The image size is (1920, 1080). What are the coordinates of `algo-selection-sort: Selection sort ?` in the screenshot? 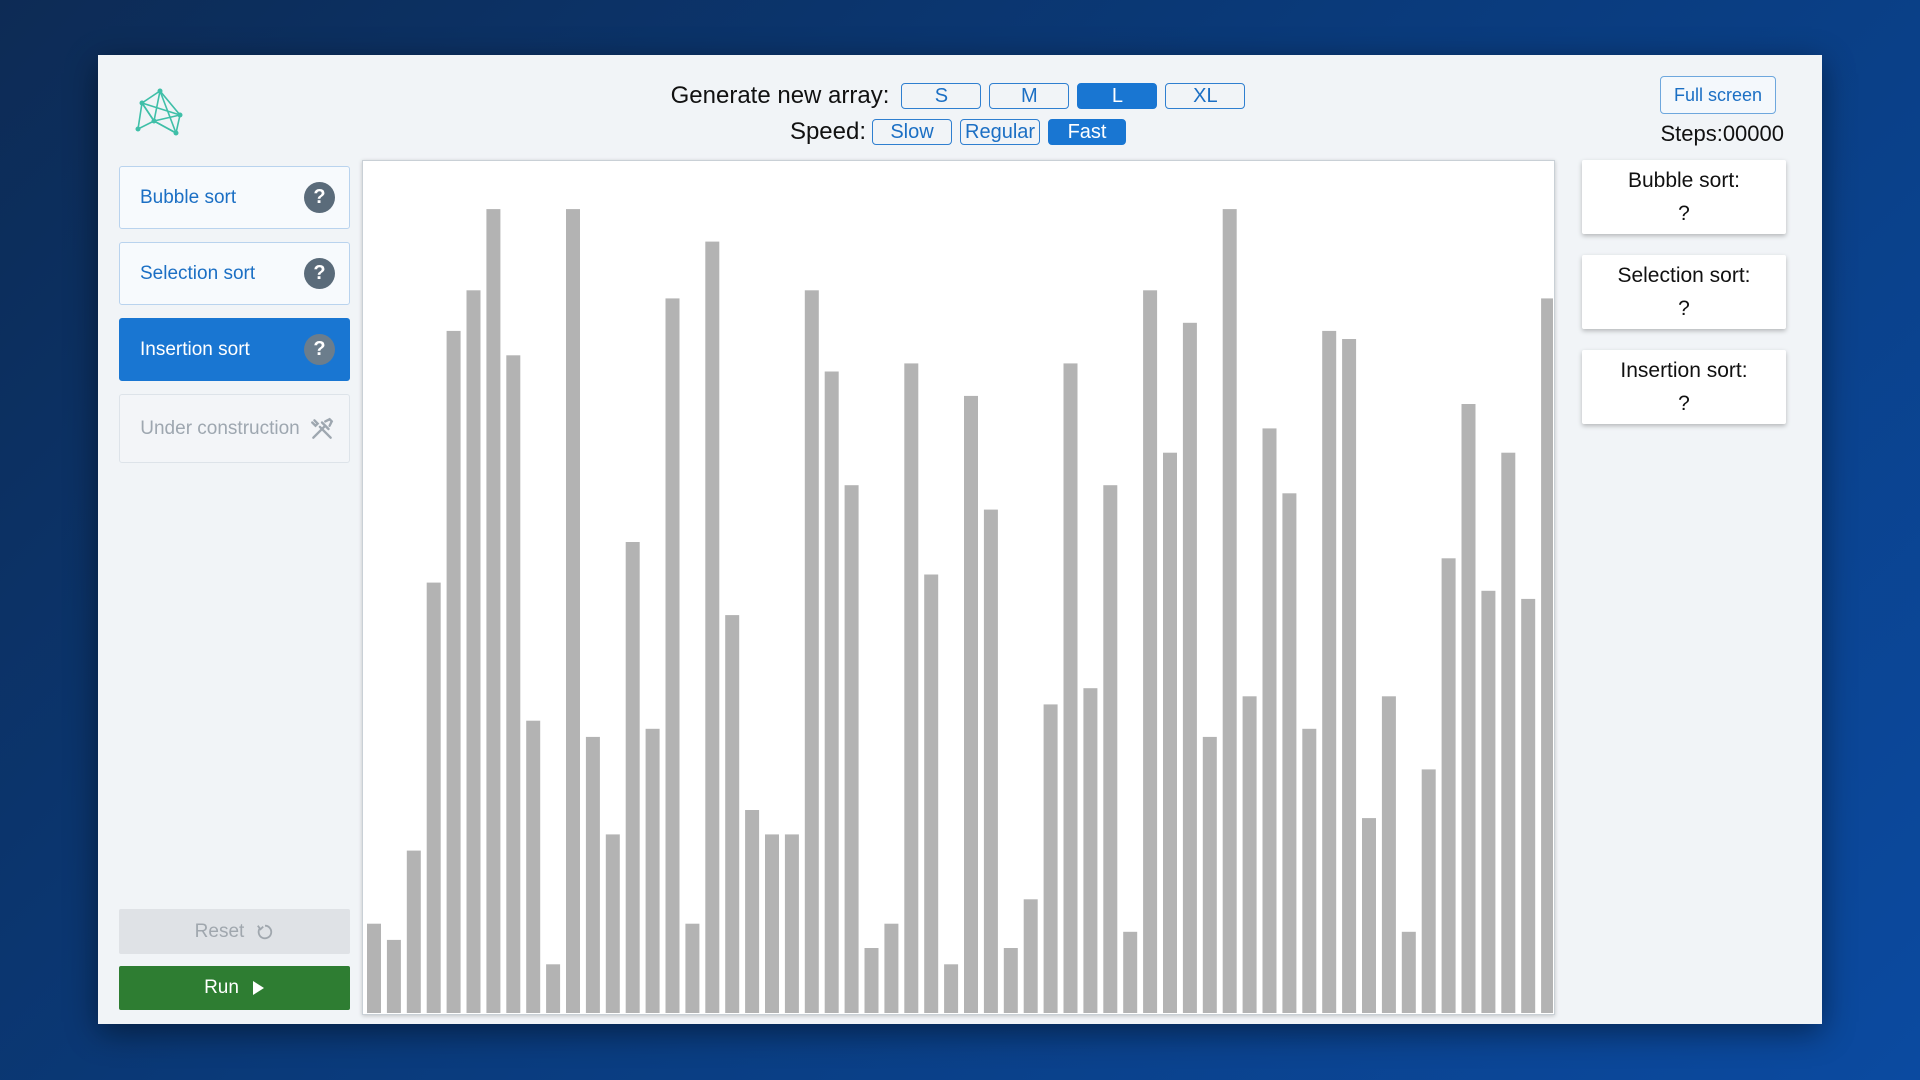 It's located at (234, 273).